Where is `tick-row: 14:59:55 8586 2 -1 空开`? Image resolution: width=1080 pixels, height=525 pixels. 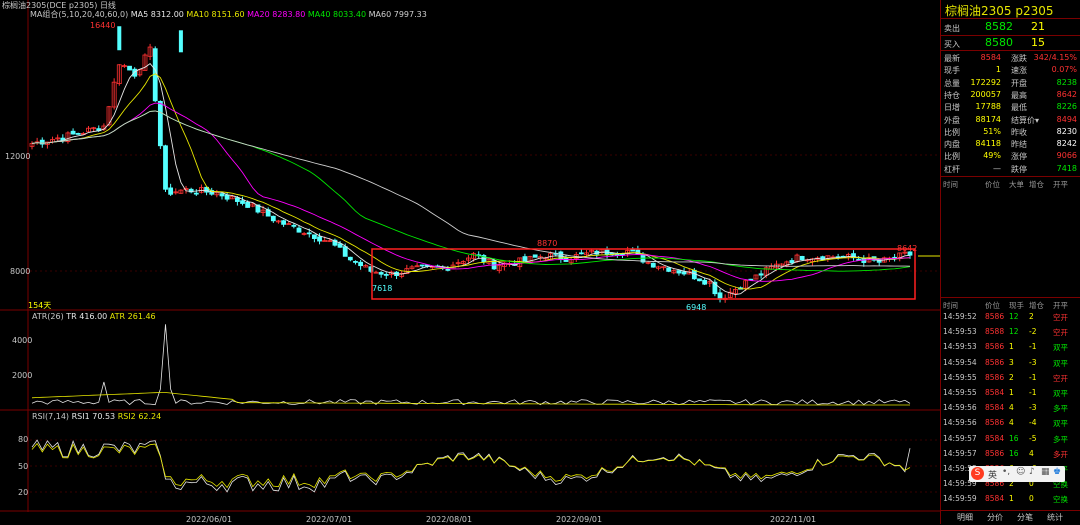 tick-row: 14:59:55 8586 2 -1 空开 is located at coordinates (1010, 378).